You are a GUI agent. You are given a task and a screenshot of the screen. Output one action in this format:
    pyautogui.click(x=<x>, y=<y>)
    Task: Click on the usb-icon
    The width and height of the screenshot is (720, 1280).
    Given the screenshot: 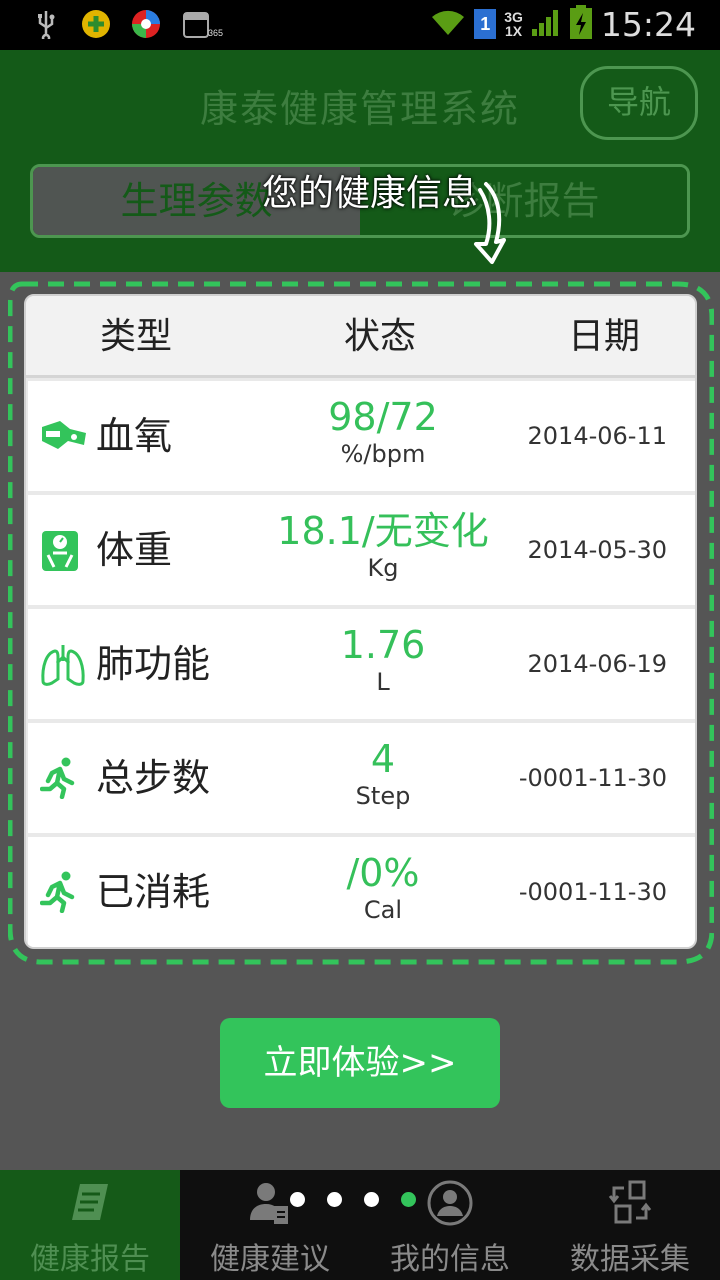 What is the action you would take?
    pyautogui.click(x=46, y=24)
    